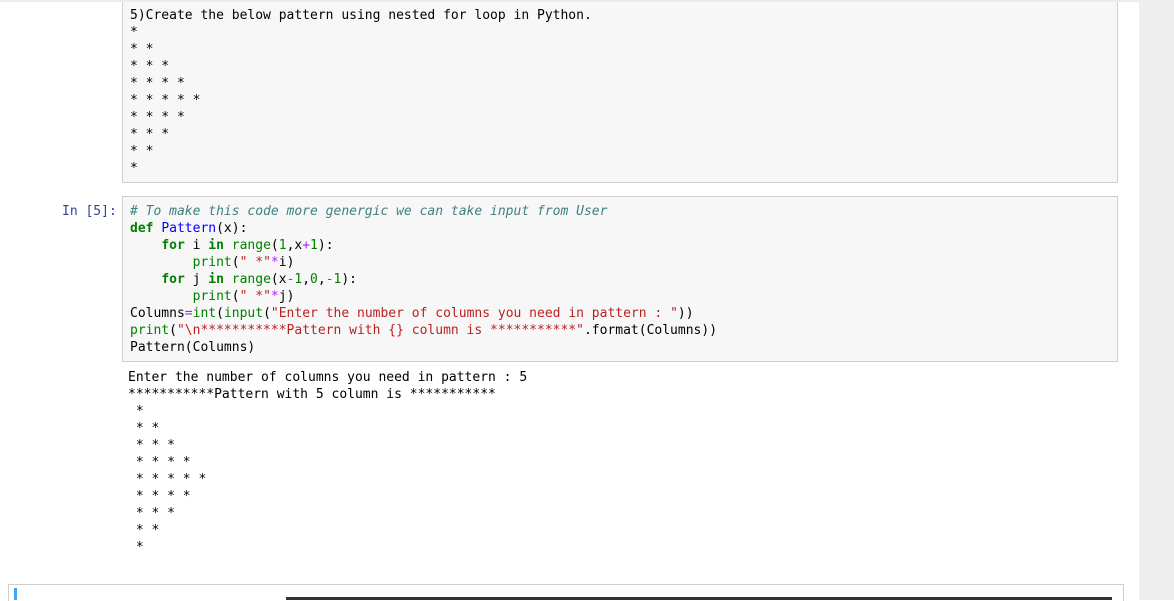 The image size is (1174, 601). Describe the element at coordinates (15, 594) in the screenshot. I see `cell-selection-indicator` at that location.